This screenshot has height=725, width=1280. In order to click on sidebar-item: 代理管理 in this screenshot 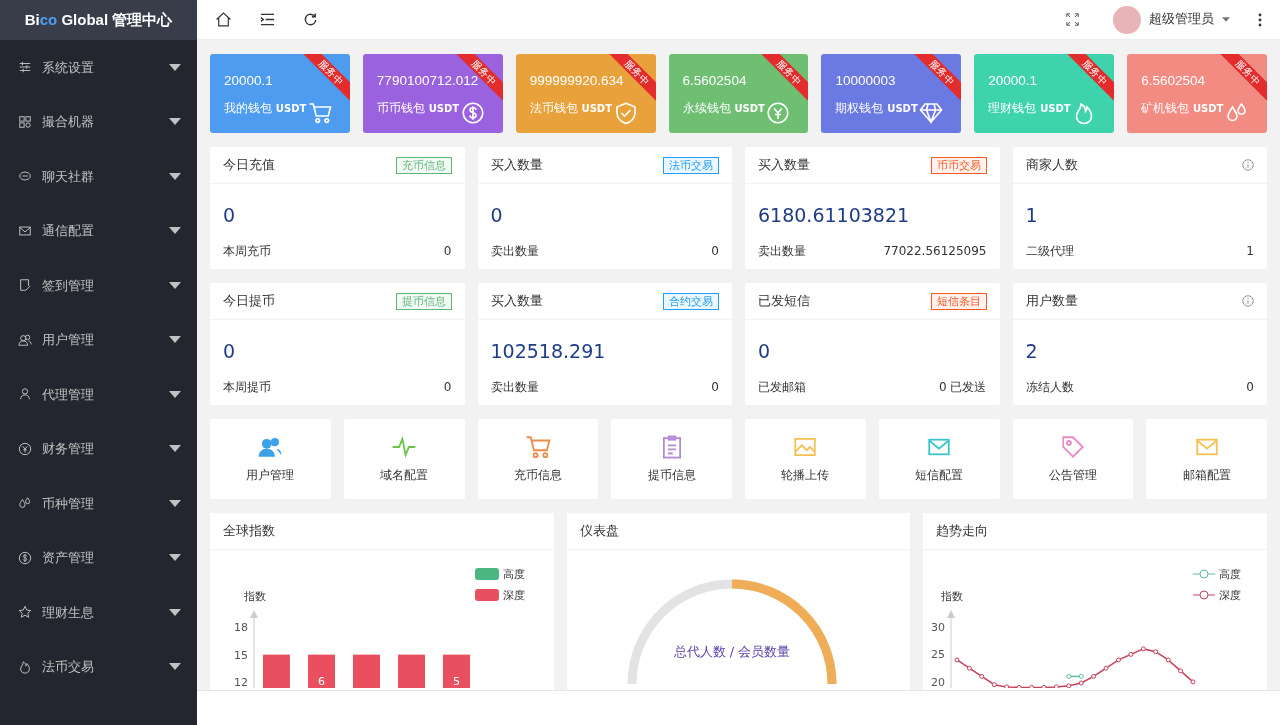, I will do `click(98, 394)`.